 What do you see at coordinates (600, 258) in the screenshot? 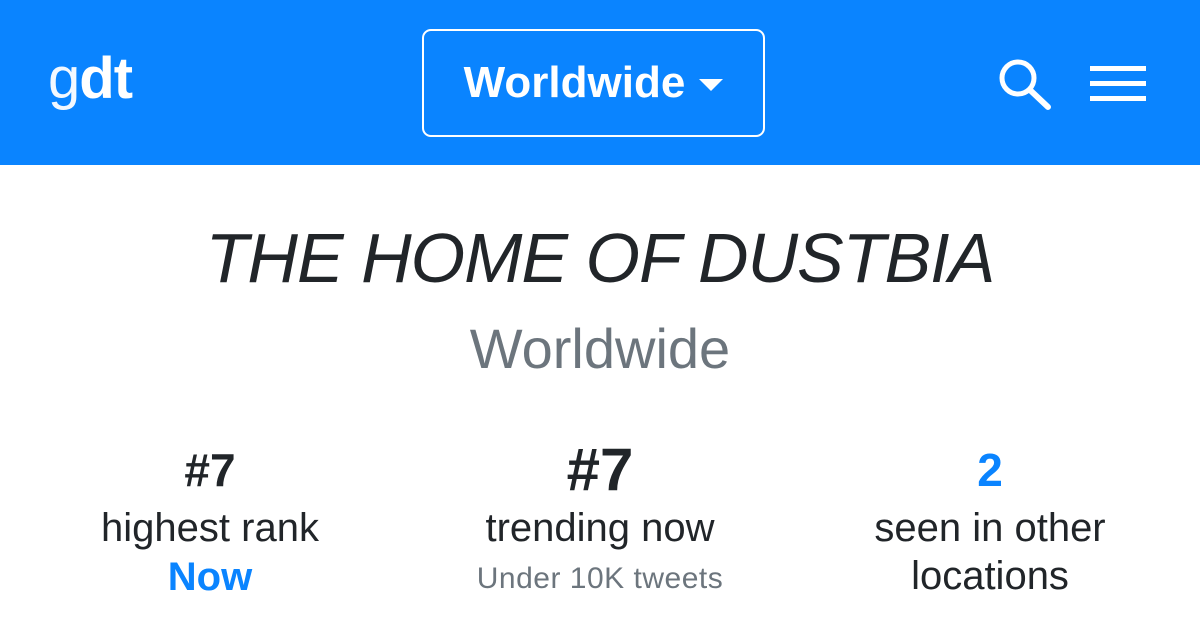
I see `trend-title: THE HOME OF DUSTBIA` at bounding box center [600, 258].